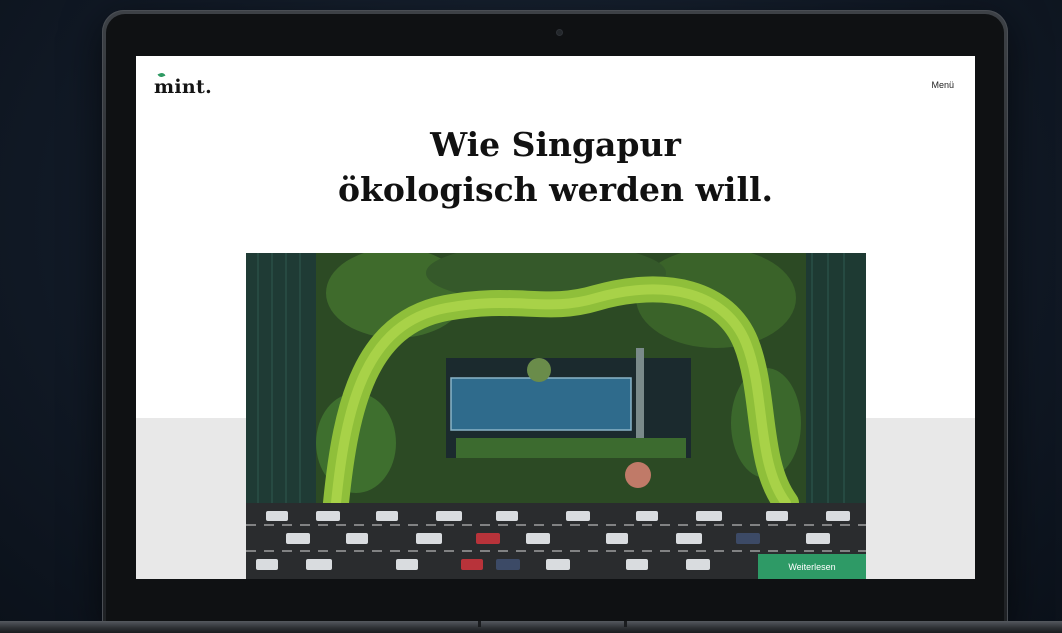  Describe the element at coordinates (625, 624) in the screenshot. I see `hinge-right` at that location.